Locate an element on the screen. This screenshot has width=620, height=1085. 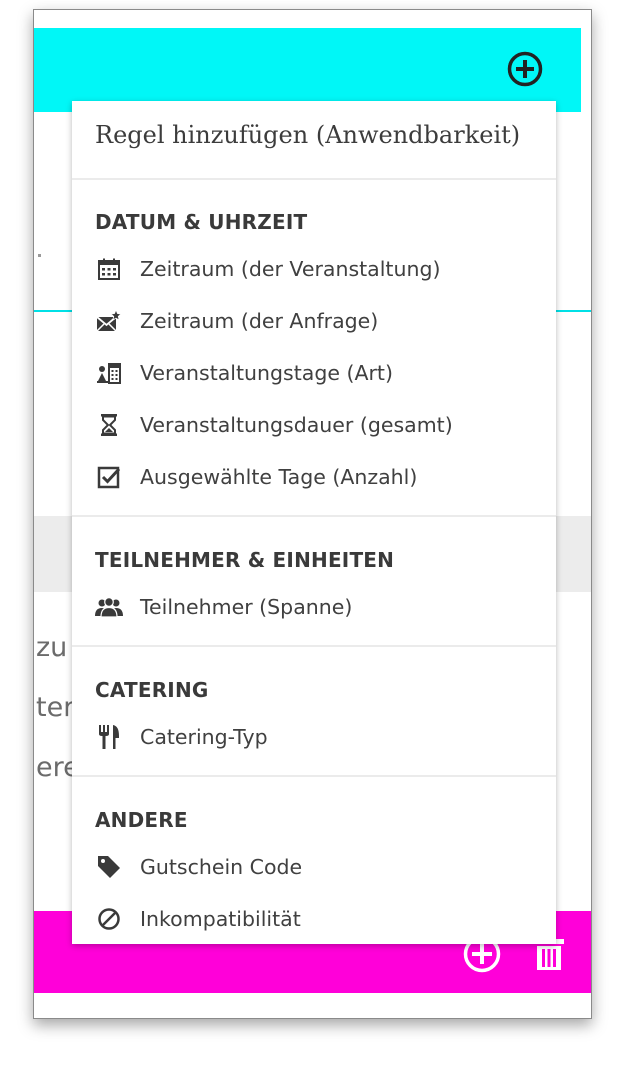
calendar-icon is located at coordinates (109, 269).